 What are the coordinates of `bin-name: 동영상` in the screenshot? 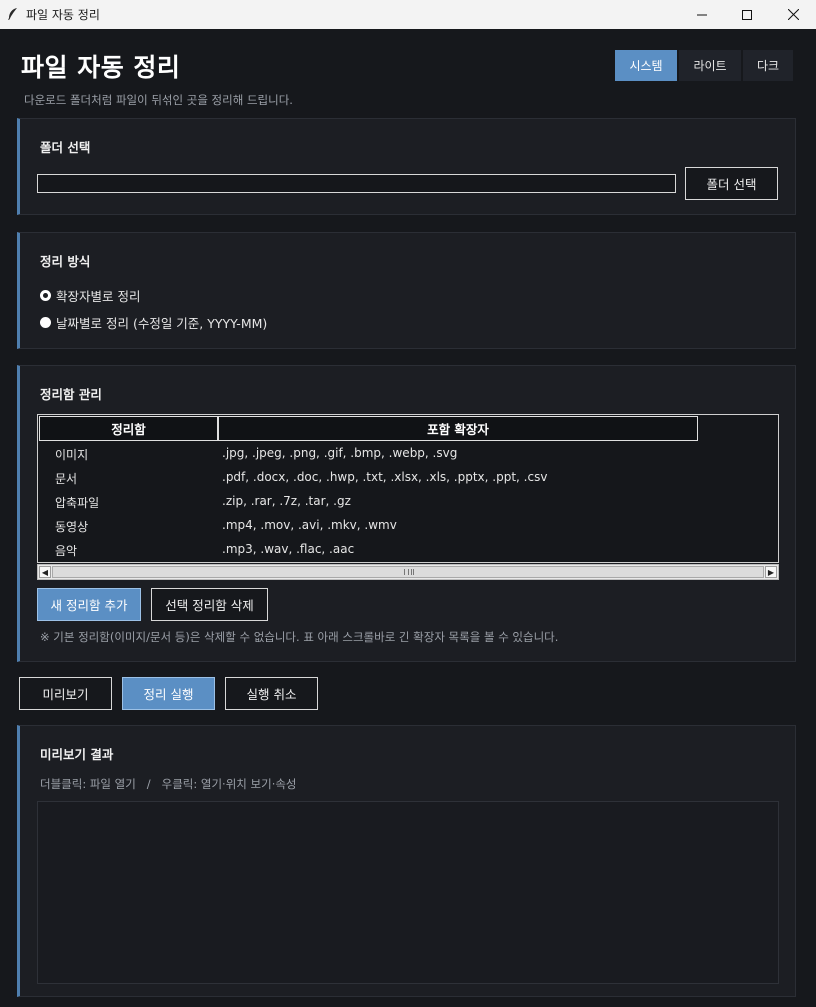 It's located at (72, 527).